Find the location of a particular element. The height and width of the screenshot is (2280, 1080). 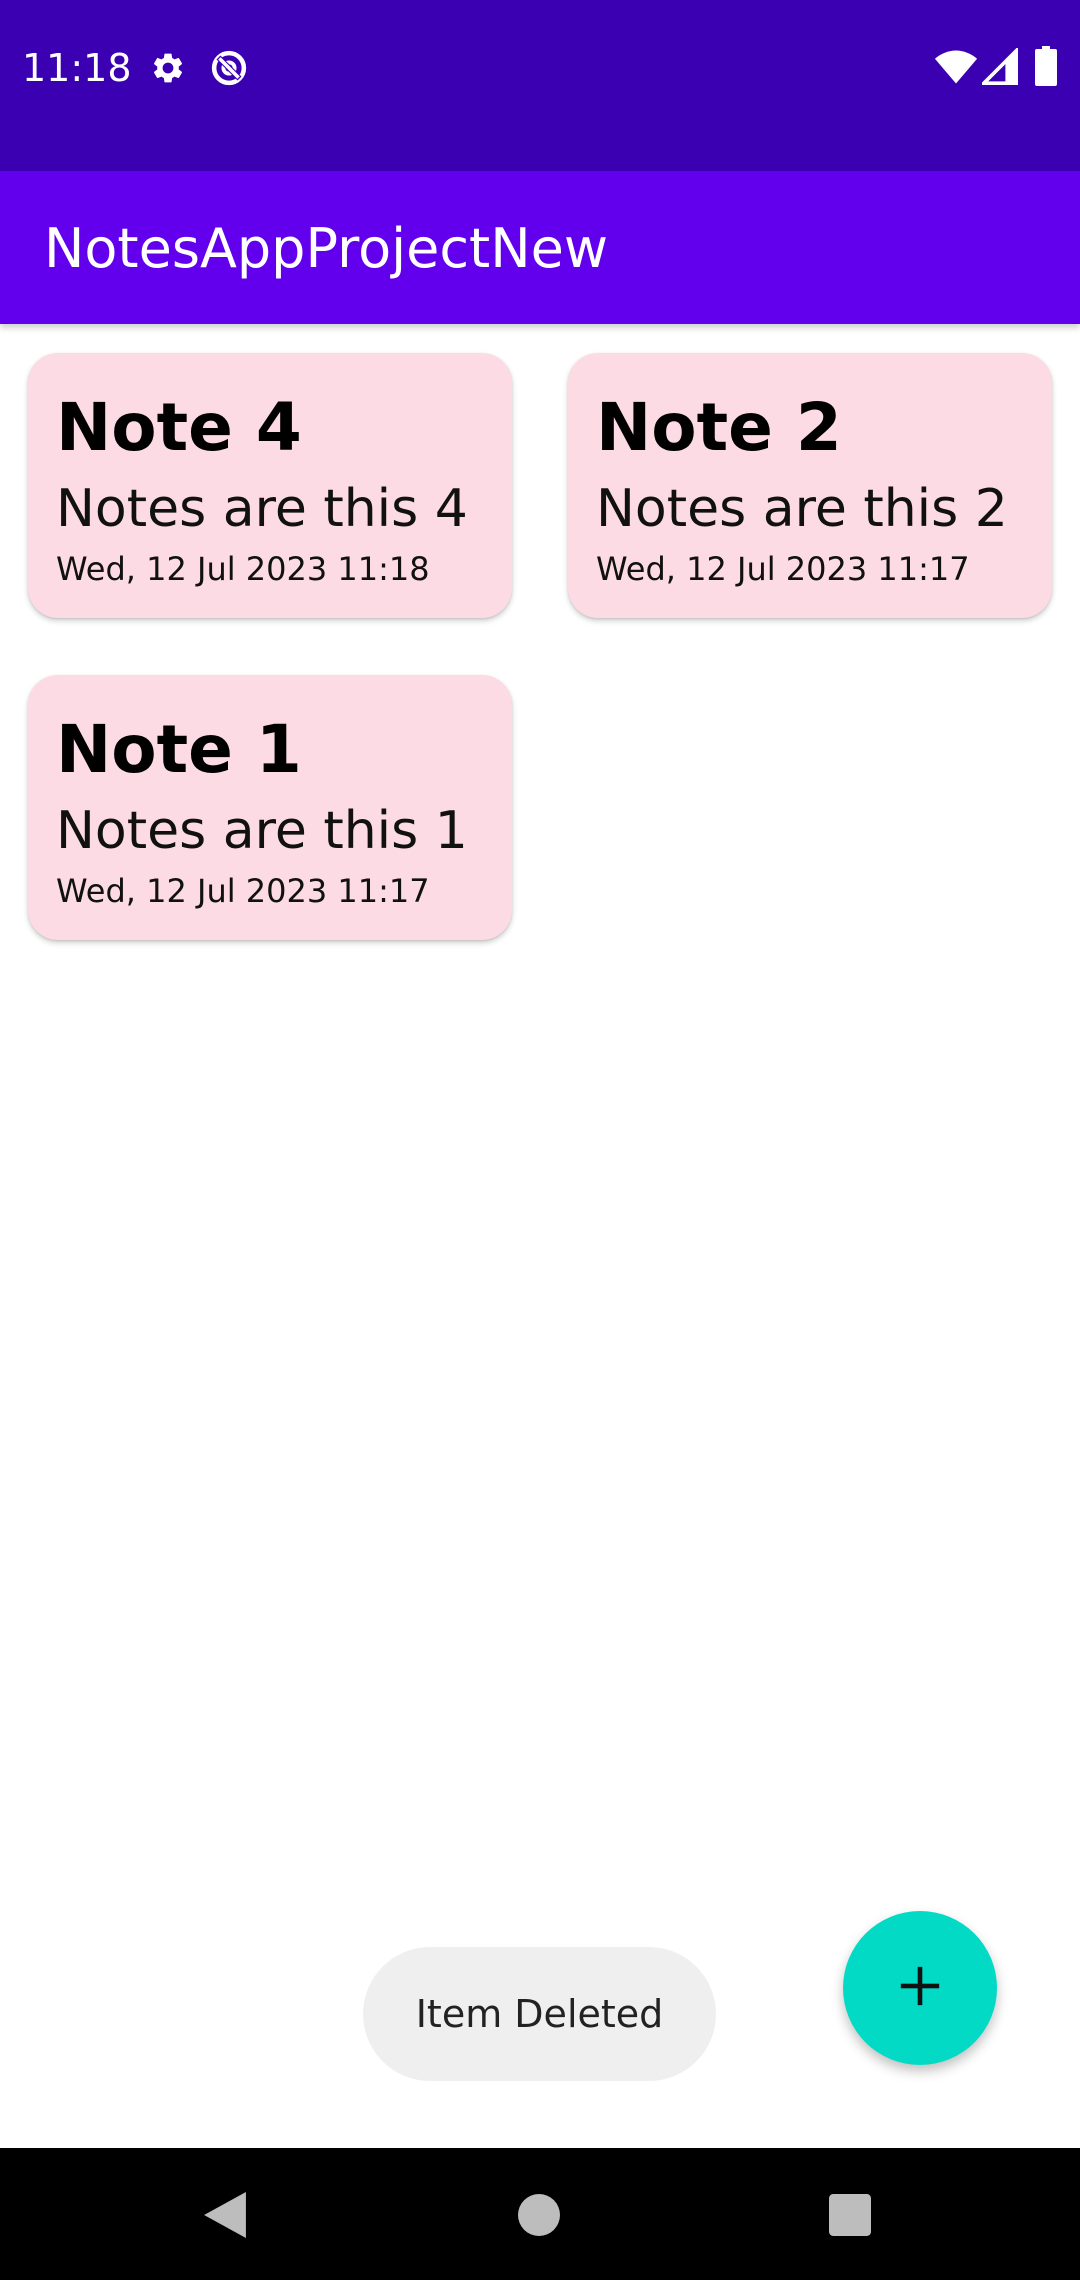

back-icon is located at coordinates (225, 2217).